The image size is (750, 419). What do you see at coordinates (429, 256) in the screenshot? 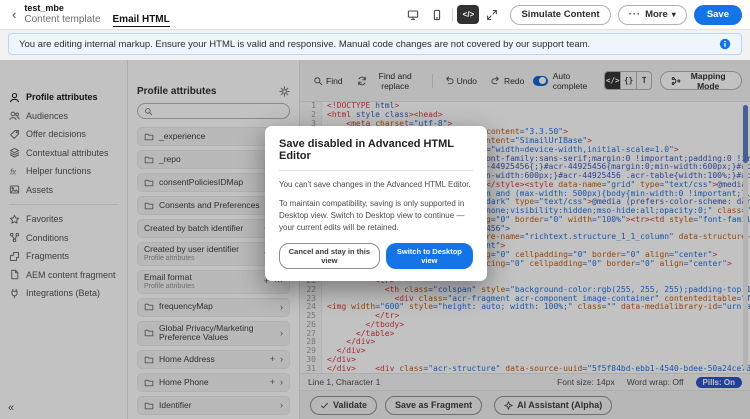
I see `switch-desktop-button: Switch to Desktop view` at bounding box center [429, 256].